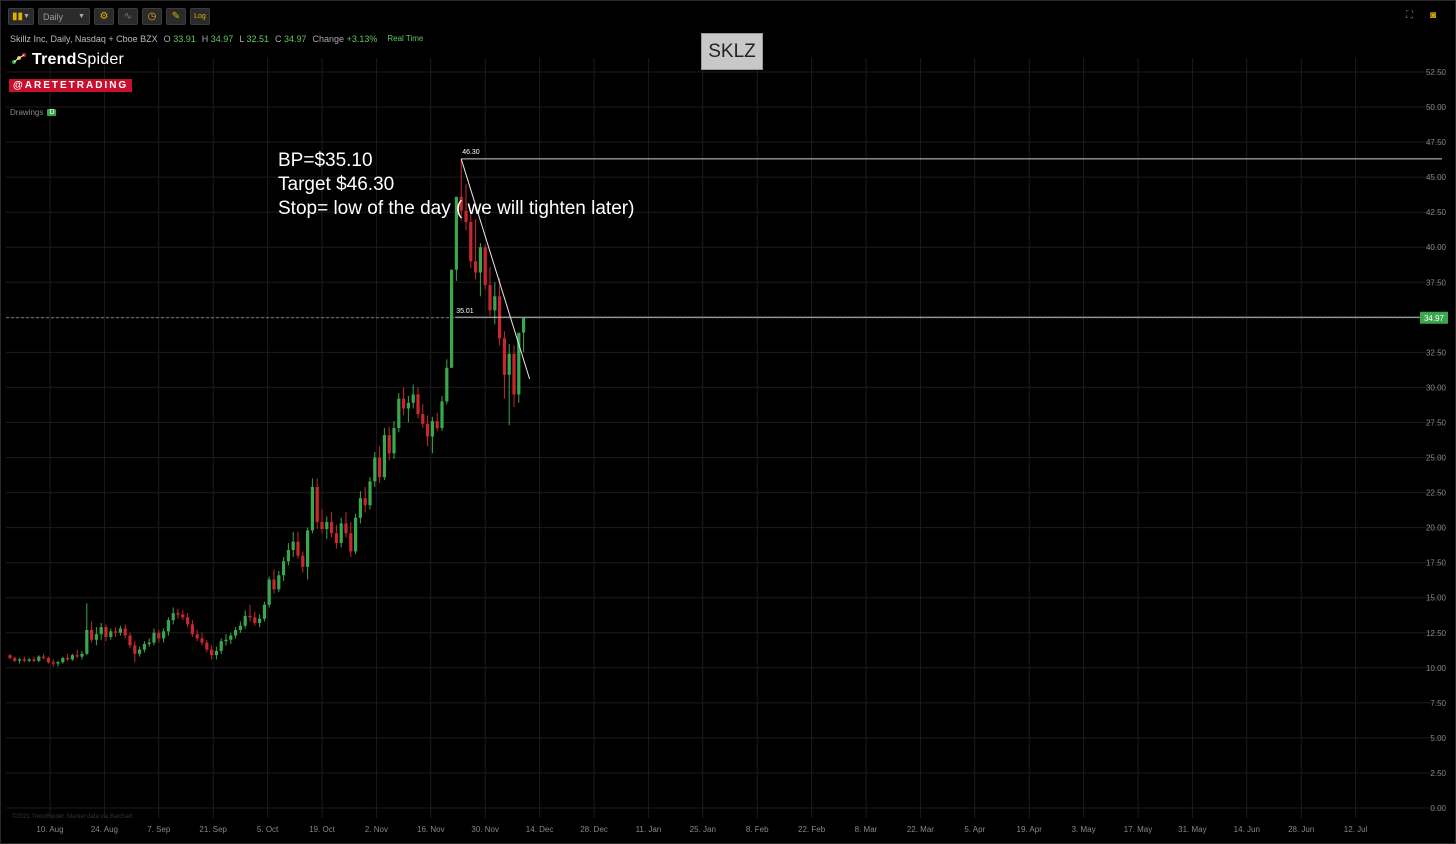  Describe the element at coordinates (18, 16) in the screenshot. I see `candles-icon: ▮▮` at that location.